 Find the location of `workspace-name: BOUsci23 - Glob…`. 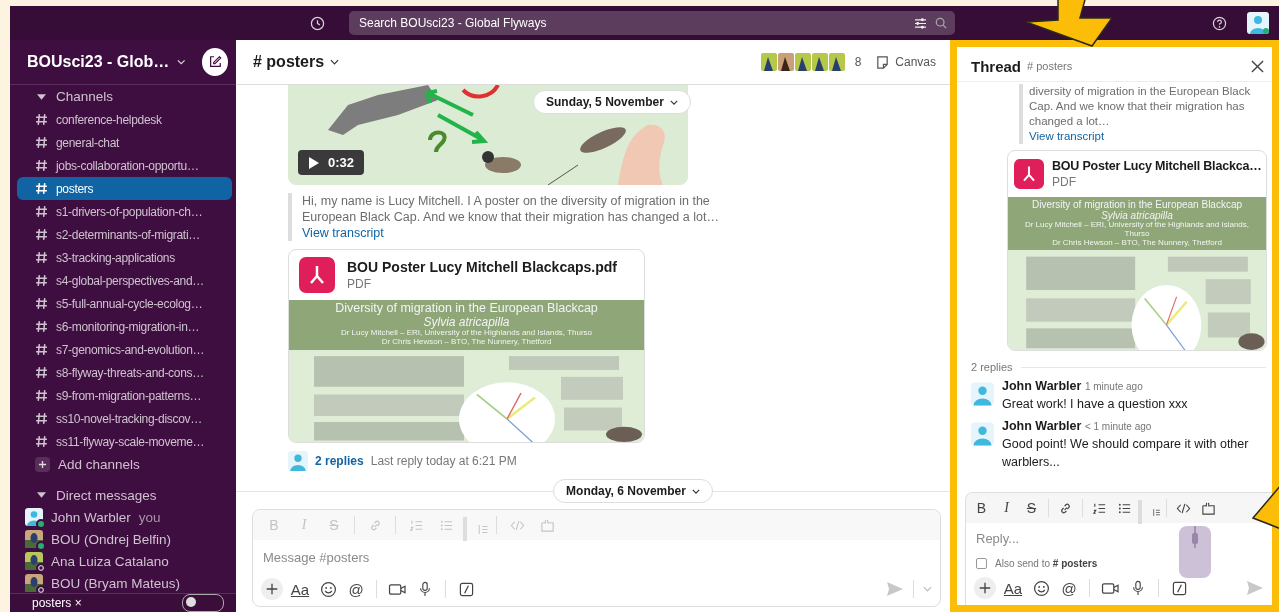

workspace-name: BOUsci23 - Glob… is located at coordinates (98, 62).